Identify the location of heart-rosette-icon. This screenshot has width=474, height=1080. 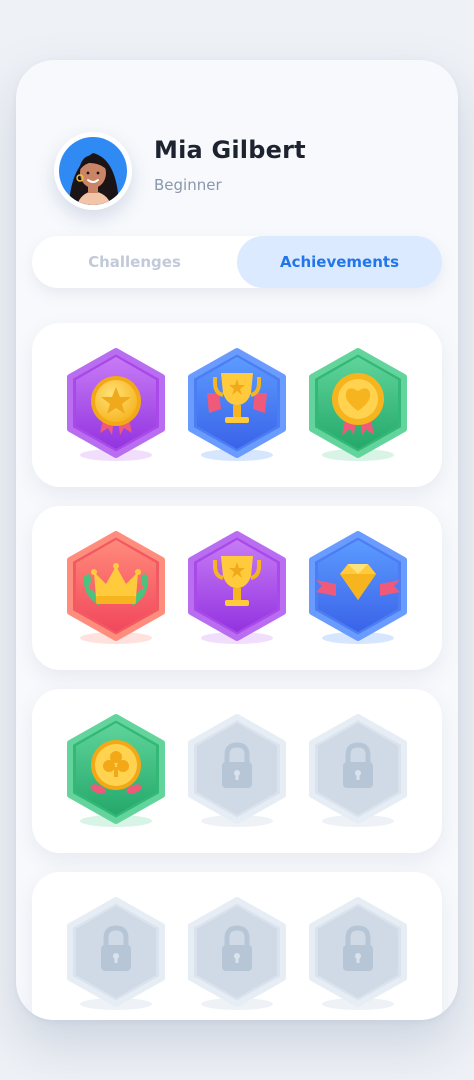
(358, 404).